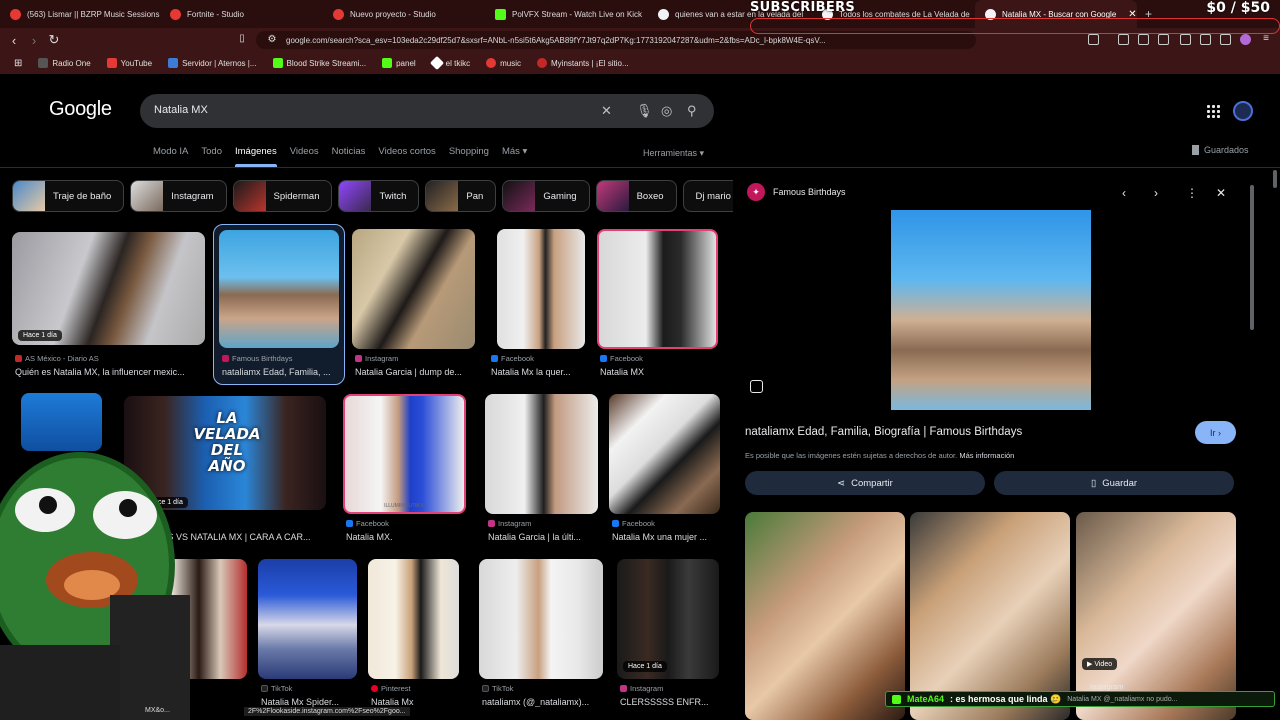 This screenshot has width=1280, height=720. Describe the element at coordinates (623, 688) in the screenshot. I see `instagram-icon` at that location.